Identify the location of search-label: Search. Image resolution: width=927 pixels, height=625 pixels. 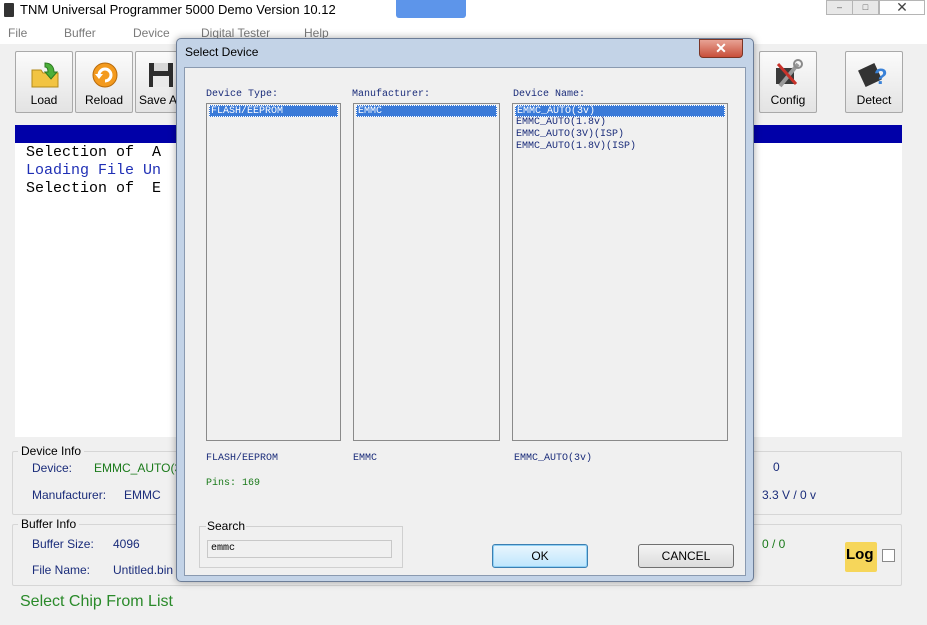
(226, 526).